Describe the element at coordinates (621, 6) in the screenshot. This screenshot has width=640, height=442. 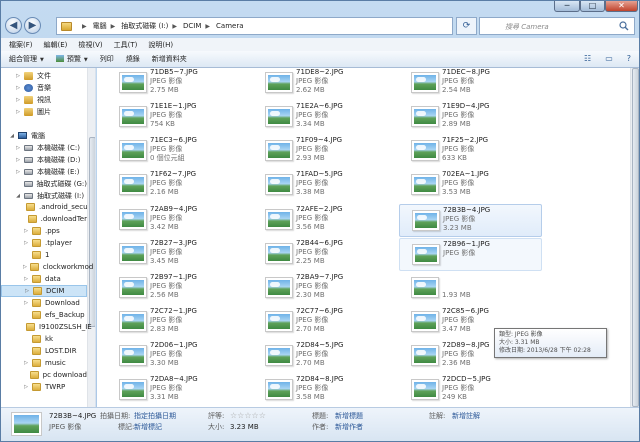
I see `close-button: ✕` at that location.